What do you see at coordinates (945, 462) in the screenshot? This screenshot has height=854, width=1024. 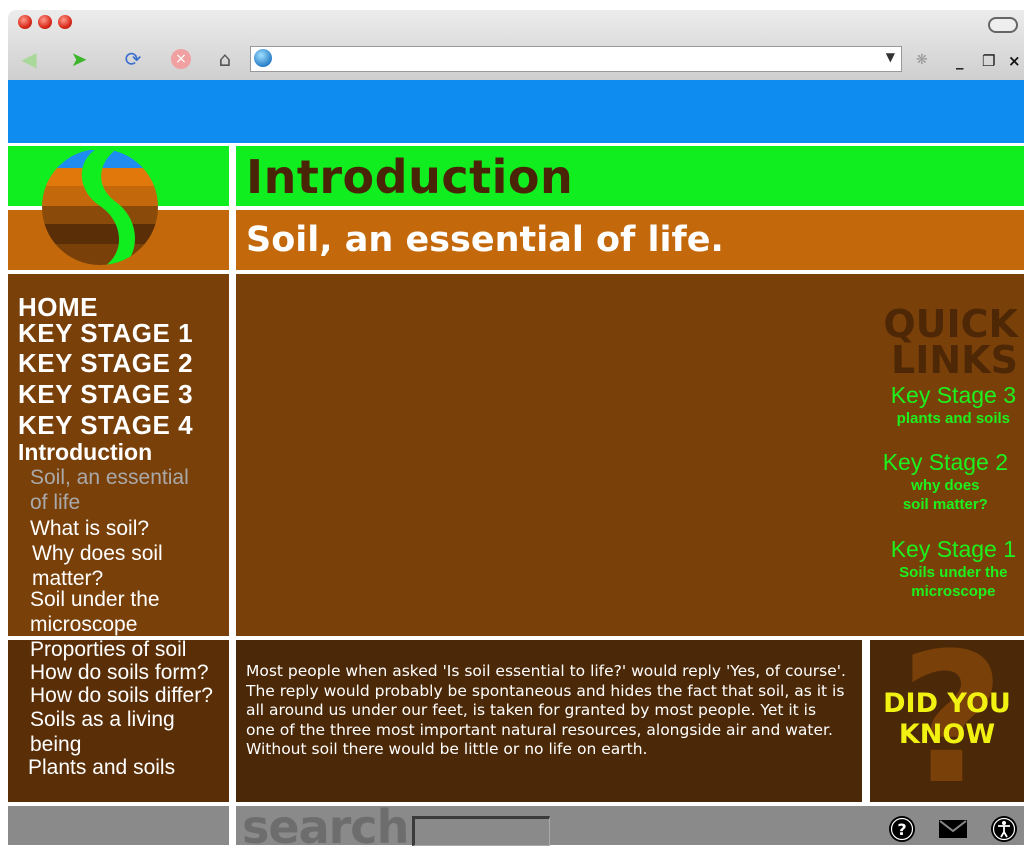 I see `quick-link-stage: Key Stage 2` at bounding box center [945, 462].